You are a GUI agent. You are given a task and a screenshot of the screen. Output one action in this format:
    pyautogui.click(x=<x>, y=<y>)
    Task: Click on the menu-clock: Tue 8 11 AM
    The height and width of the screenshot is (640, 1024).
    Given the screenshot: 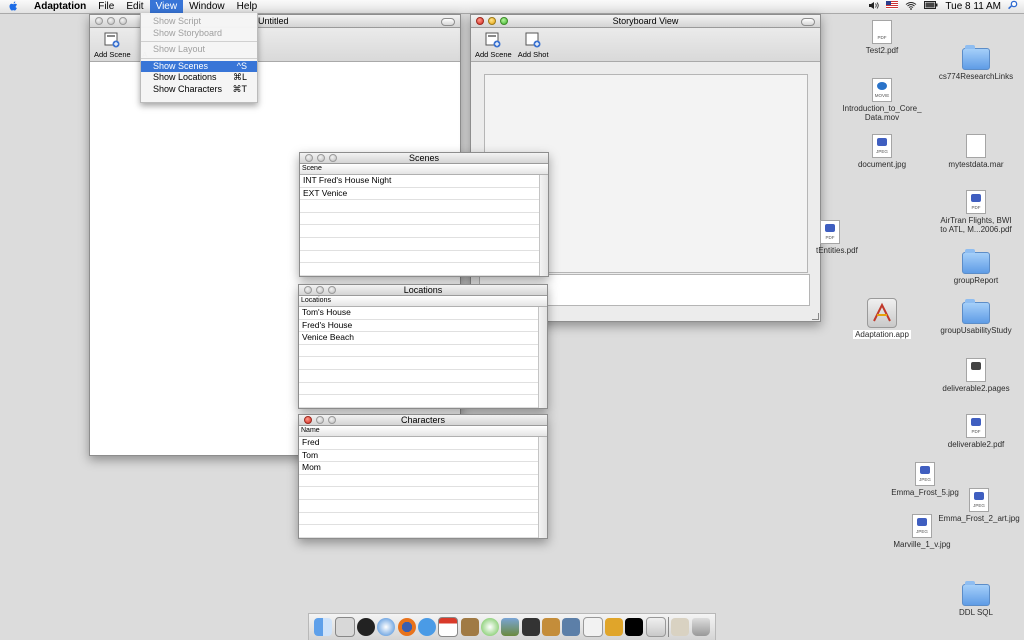 What is the action you would take?
    pyautogui.click(x=973, y=6)
    